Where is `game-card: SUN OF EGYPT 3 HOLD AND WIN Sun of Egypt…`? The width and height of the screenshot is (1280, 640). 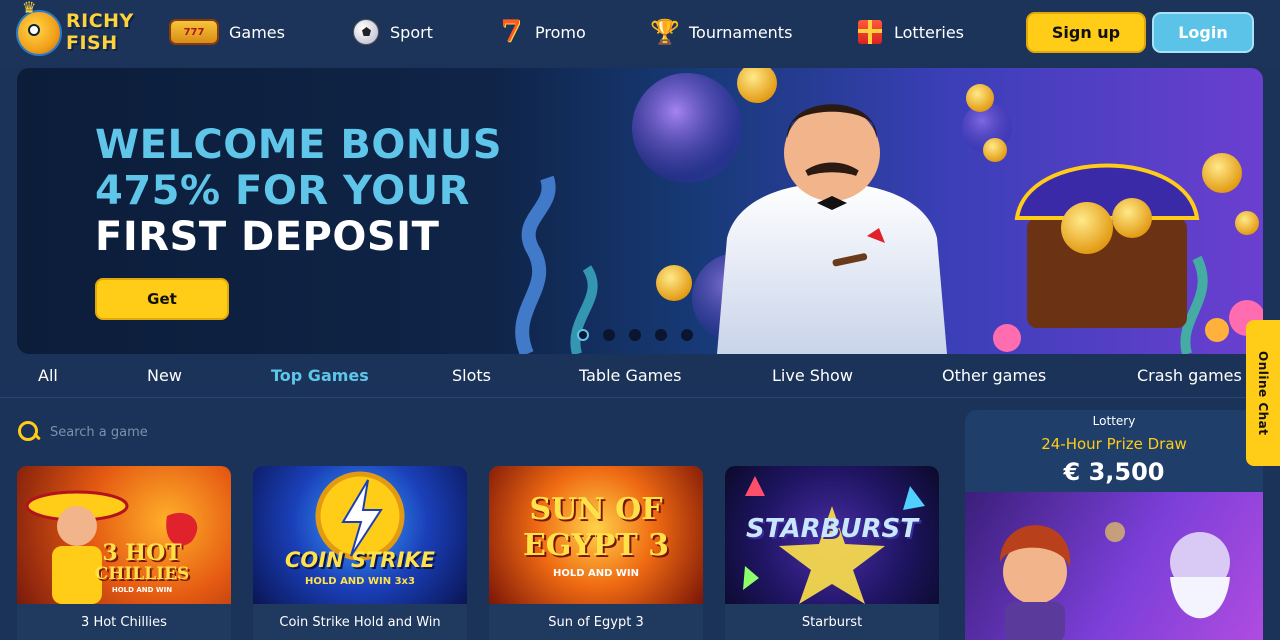 game-card: SUN OF EGYPT 3 HOLD AND WIN Sun of Egypt… is located at coordinates (596, 553).